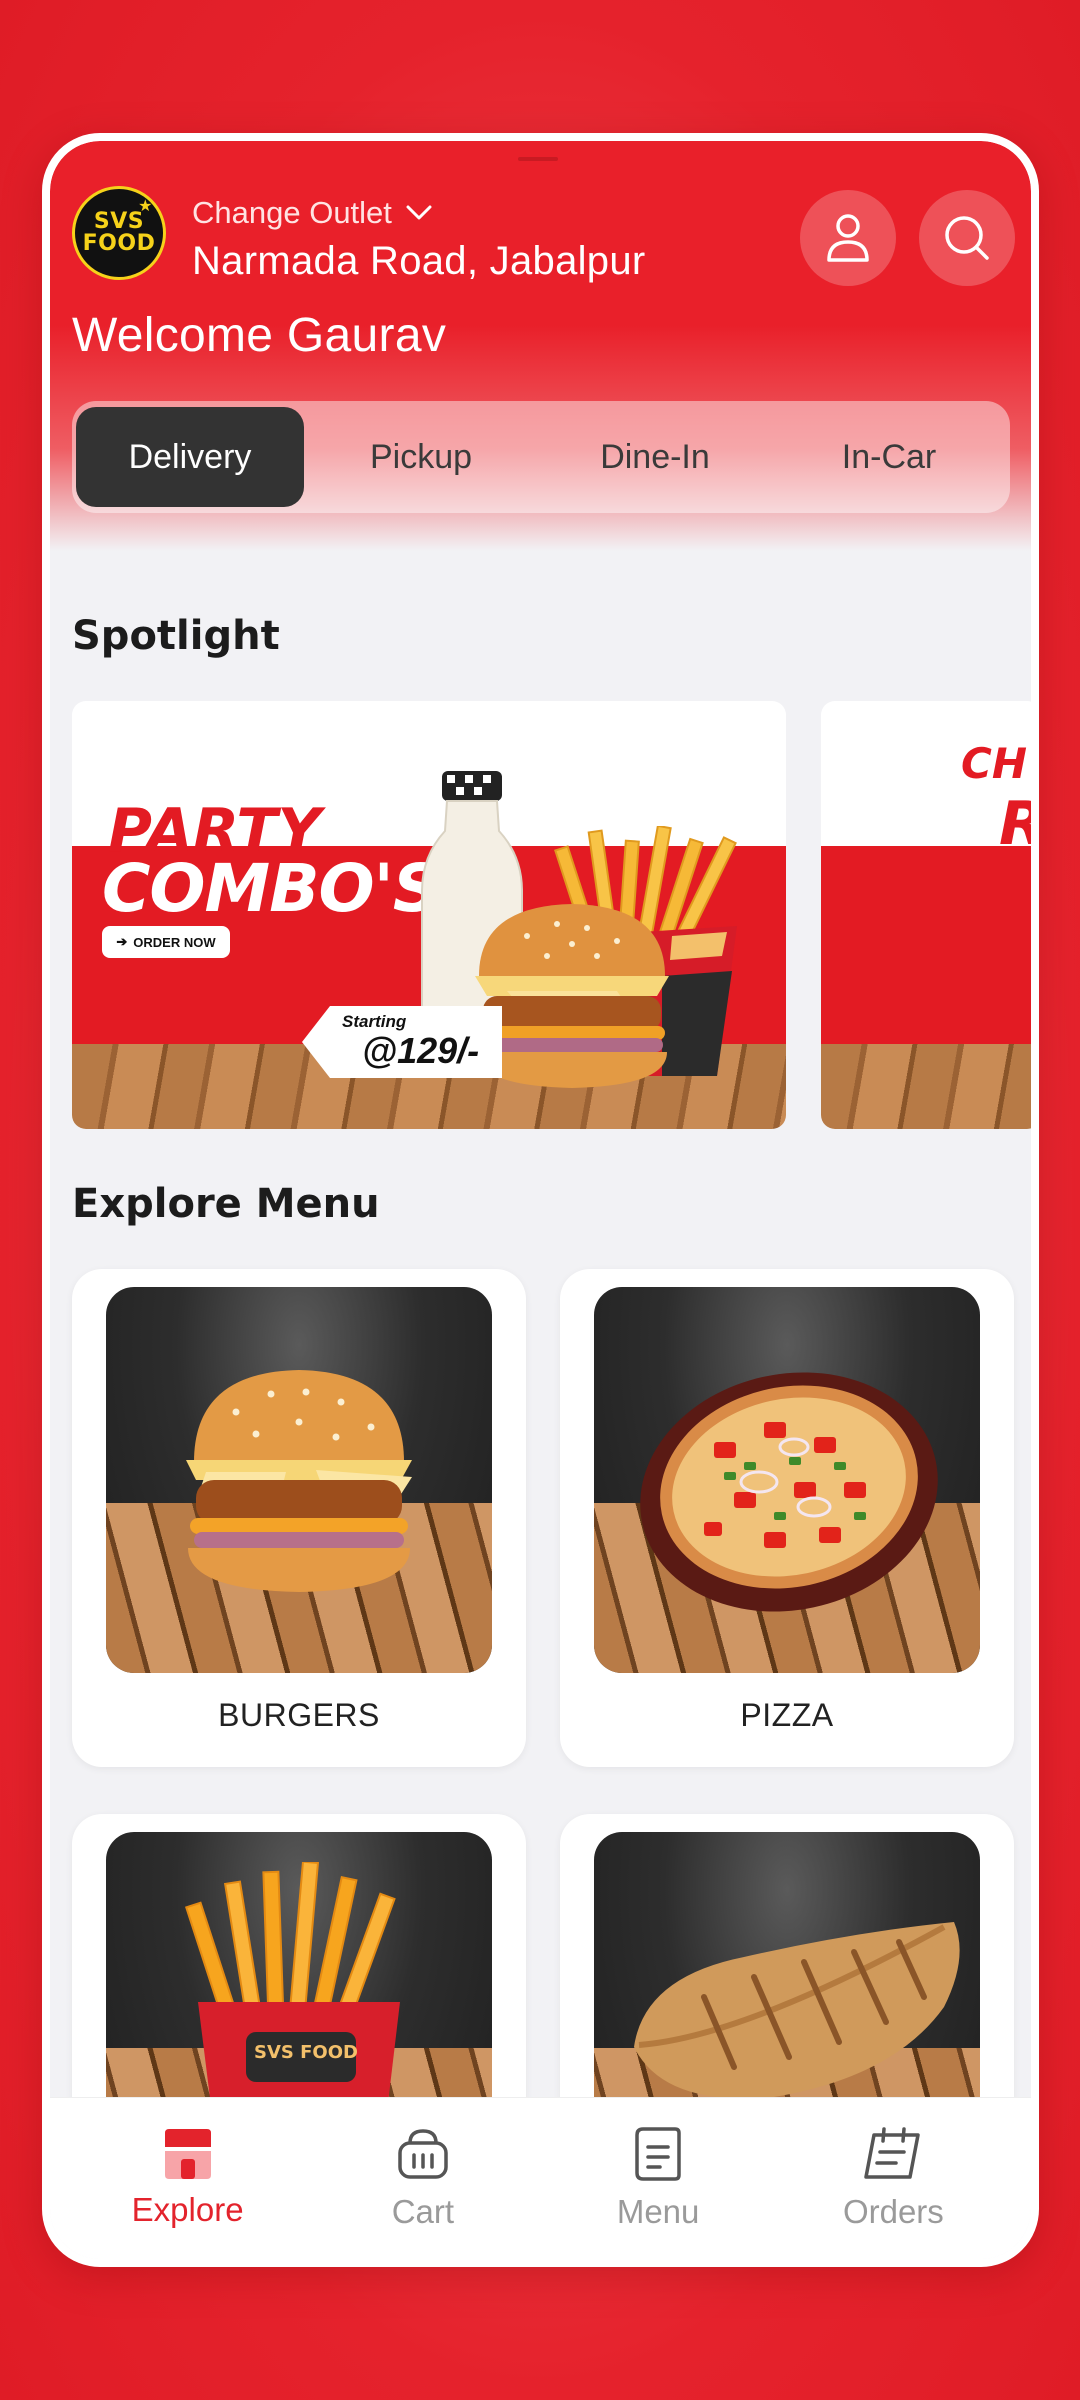  I want to click on fries-pack-text: SVS FOOD, so click(306, 2052).